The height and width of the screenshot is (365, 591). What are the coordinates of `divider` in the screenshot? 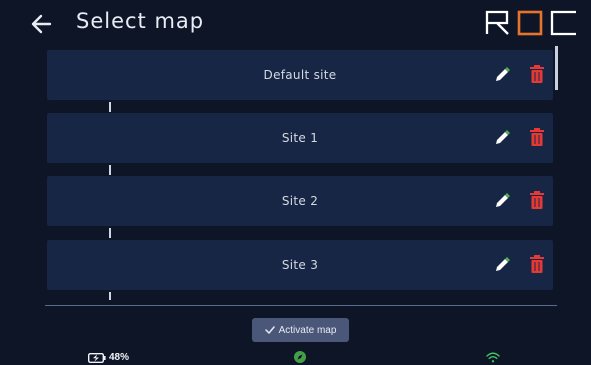 It's located at (301, 305).